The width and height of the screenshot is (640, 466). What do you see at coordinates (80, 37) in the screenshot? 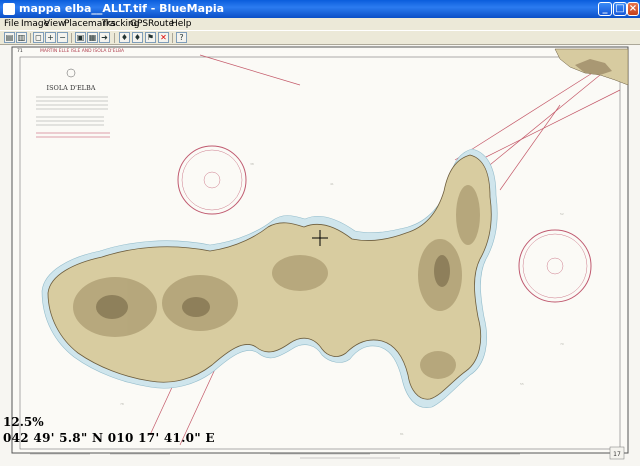
I see `save-icon: ▣` at bounding box center [80, 37].